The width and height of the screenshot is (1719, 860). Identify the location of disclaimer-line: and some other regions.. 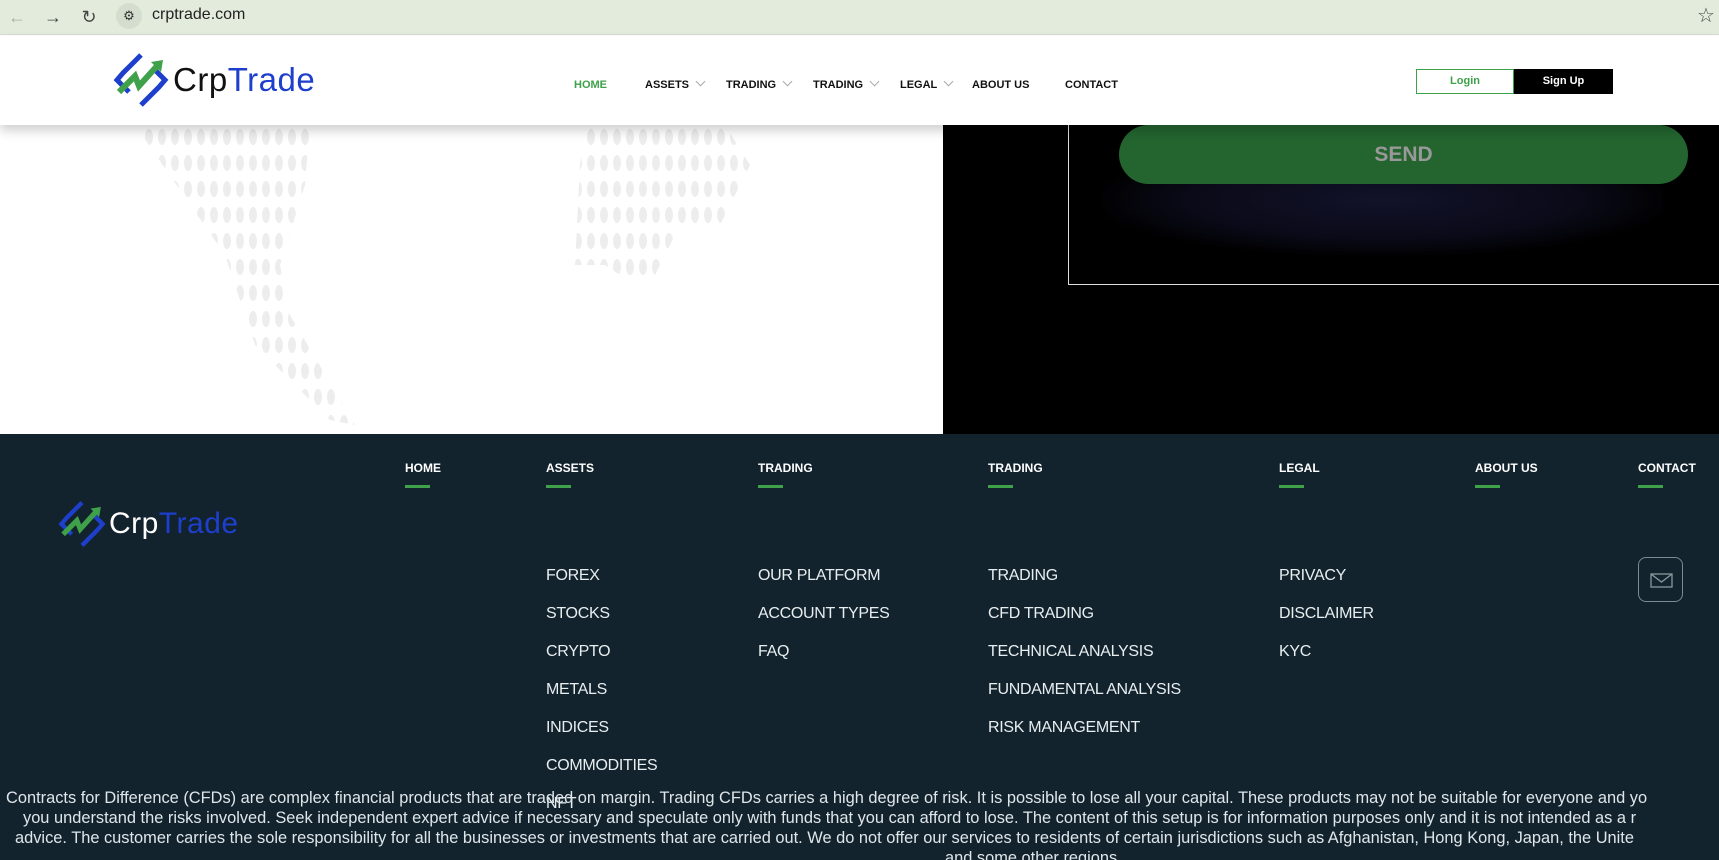
(1033, 854).